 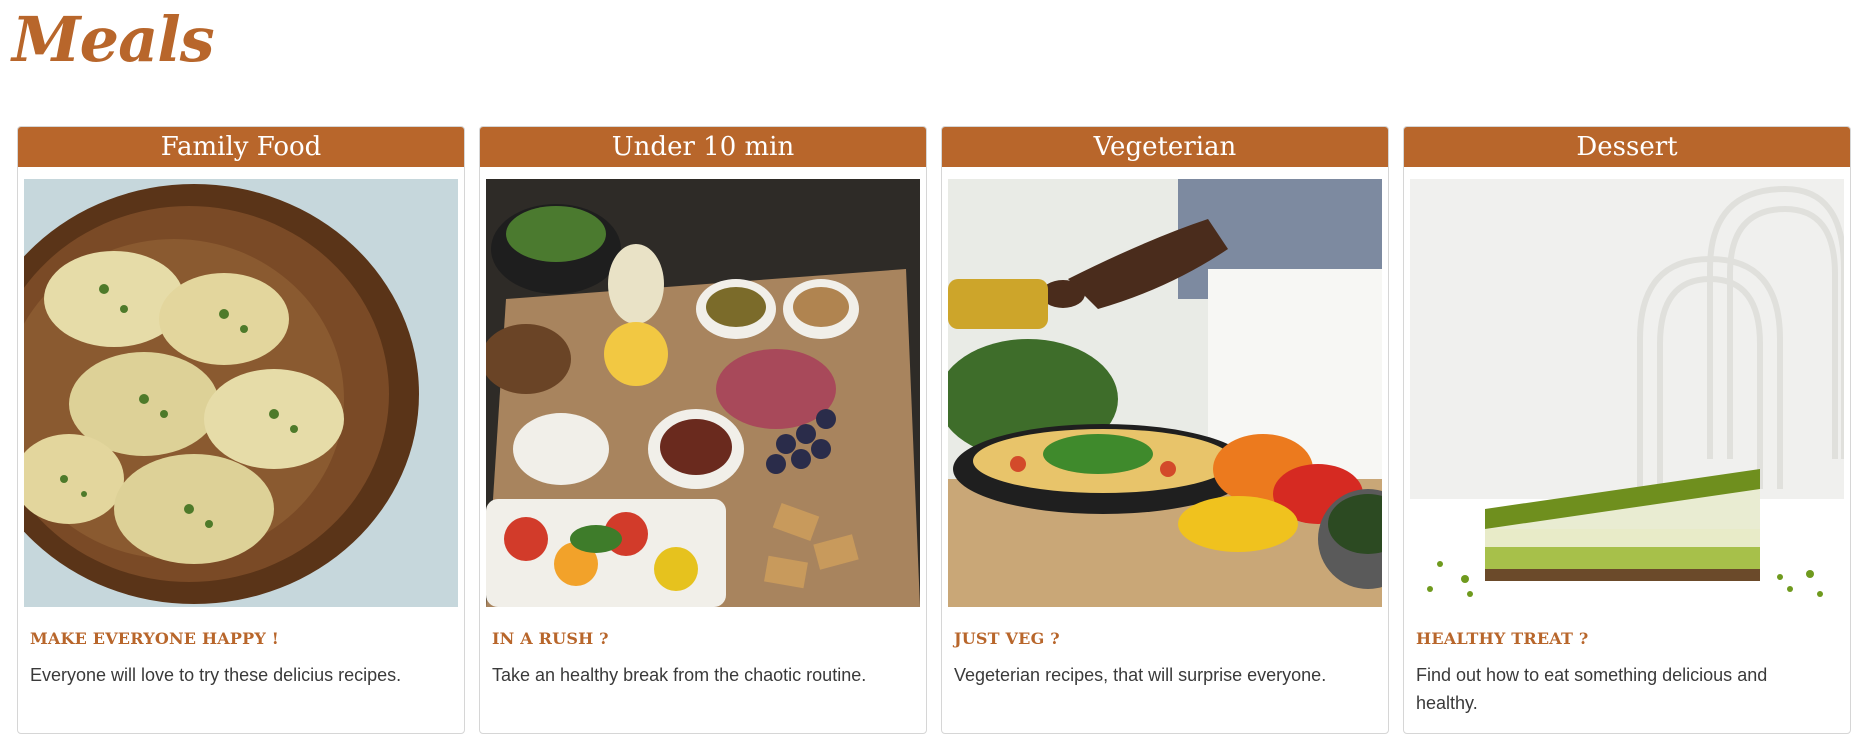 I want to click on card-title: Dessert, so click(x=1627, y=147).